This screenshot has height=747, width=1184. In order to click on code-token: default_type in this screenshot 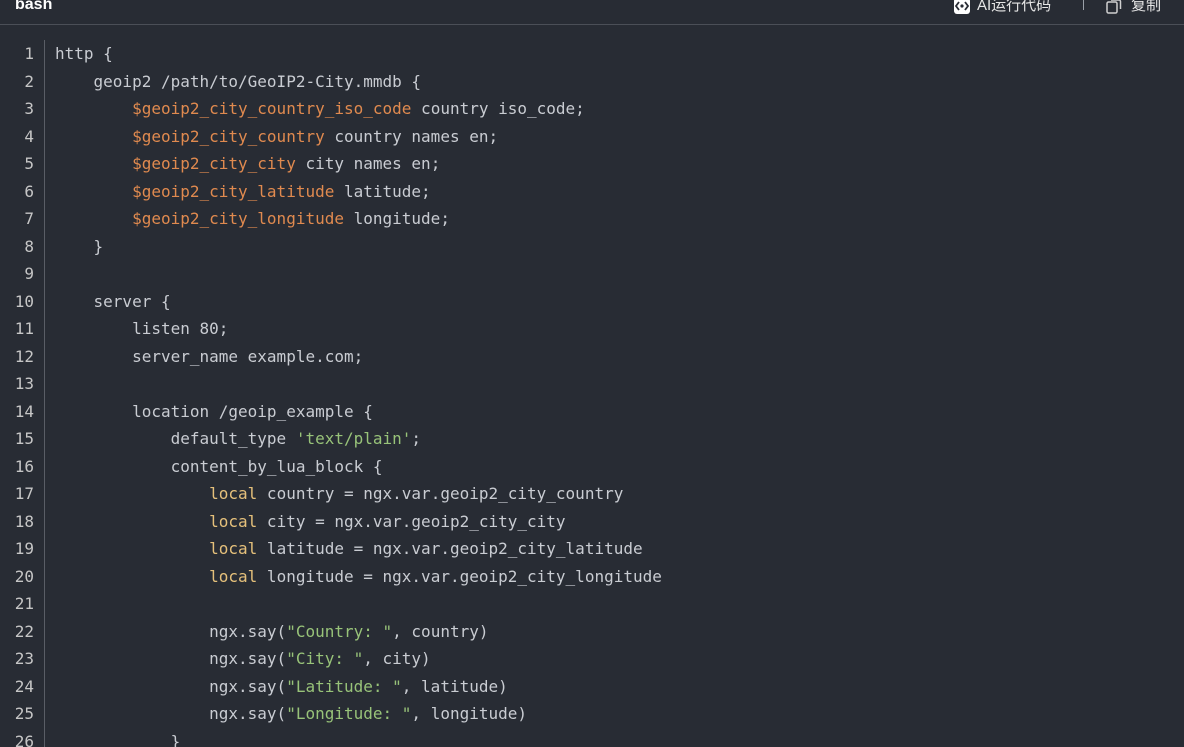, I will do `click(175, 438)`.